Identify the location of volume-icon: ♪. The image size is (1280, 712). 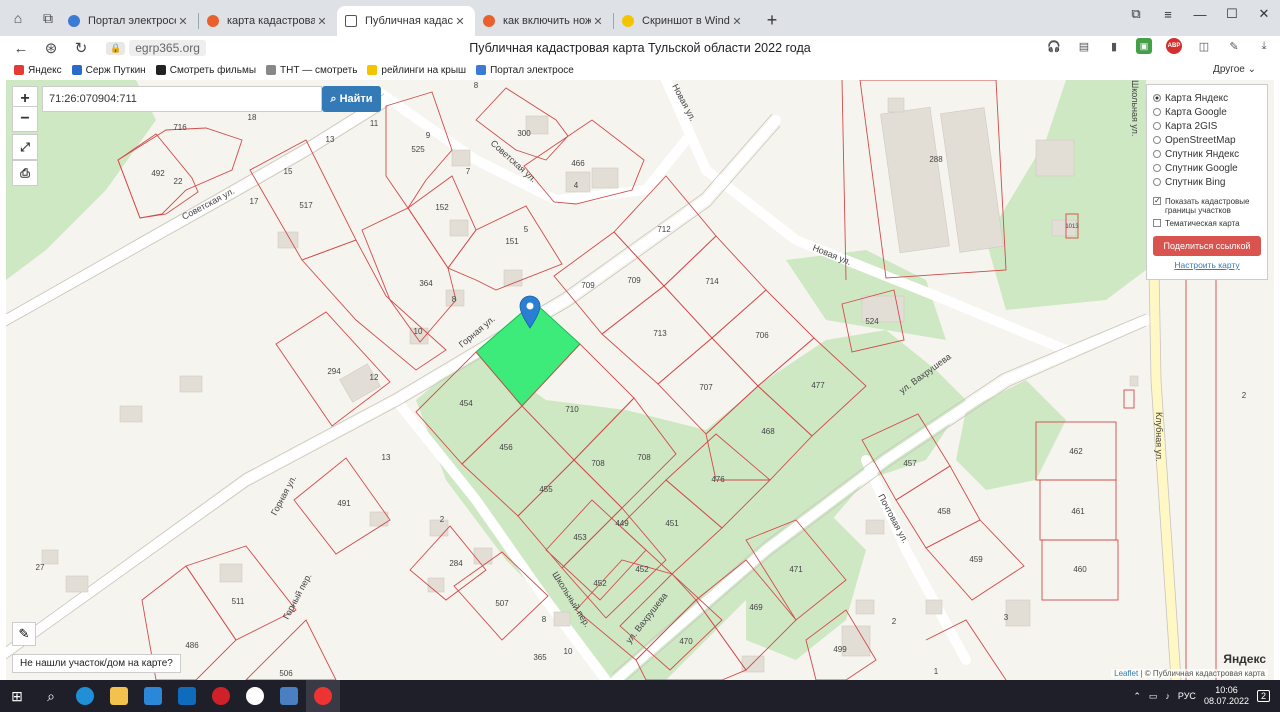
(1167, 696).